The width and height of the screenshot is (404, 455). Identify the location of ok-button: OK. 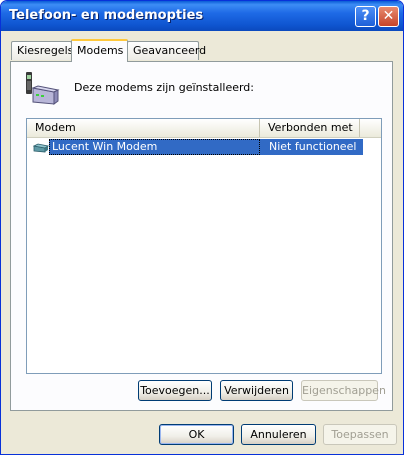
(196, 434).